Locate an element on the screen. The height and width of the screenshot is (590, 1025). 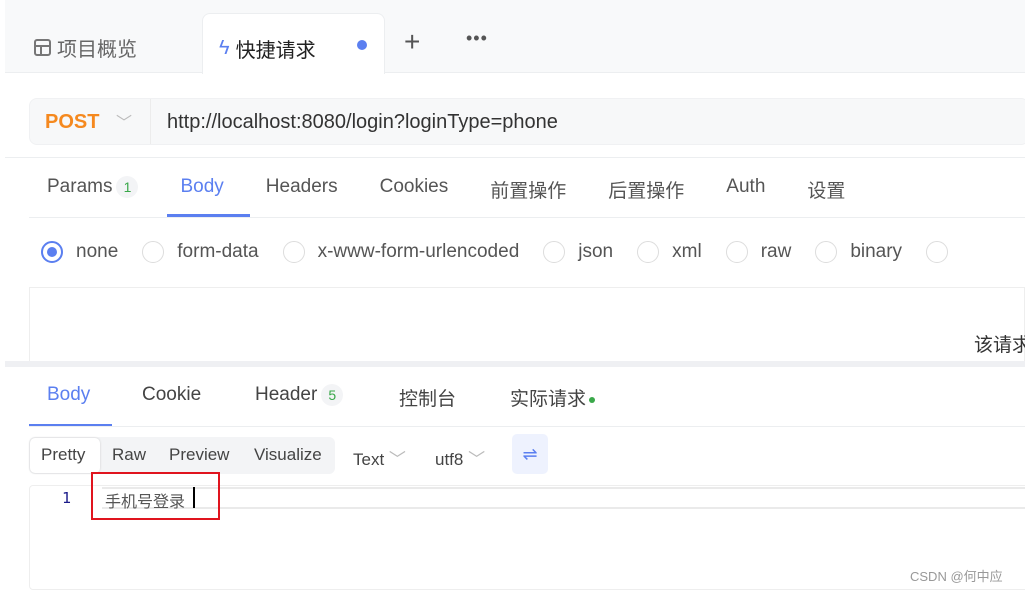
radio-binary: binary is located at coordinates (858, 252).